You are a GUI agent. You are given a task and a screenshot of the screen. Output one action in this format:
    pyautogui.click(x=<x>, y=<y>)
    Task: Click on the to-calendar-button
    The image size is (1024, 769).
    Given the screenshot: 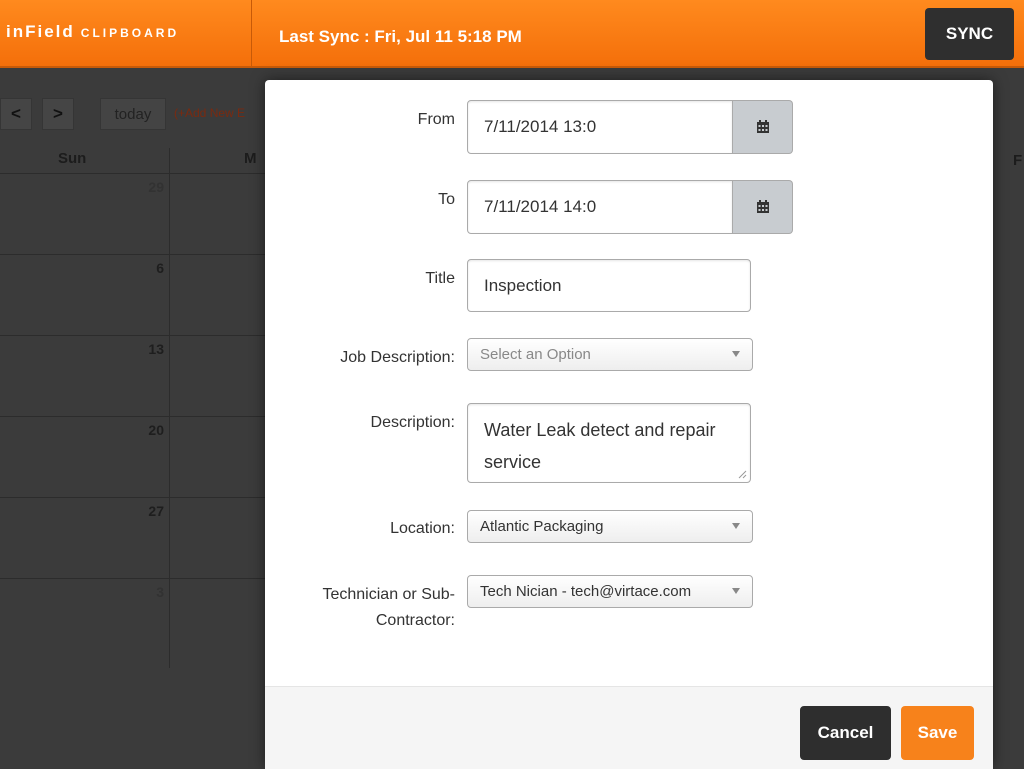 What is the action you would take?
    pyautogui.click(x=763, y=207)
    